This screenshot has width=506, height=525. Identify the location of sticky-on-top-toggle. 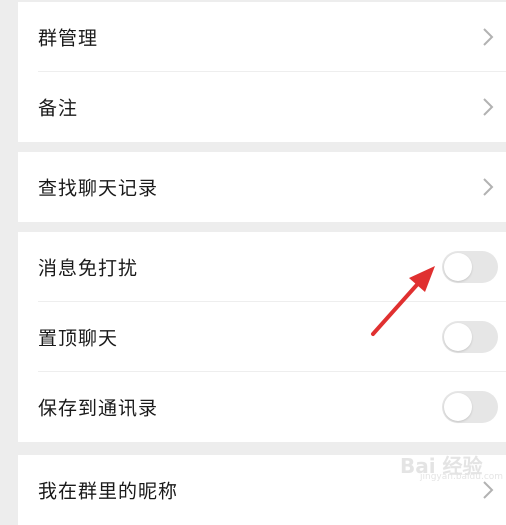
(470, 337).